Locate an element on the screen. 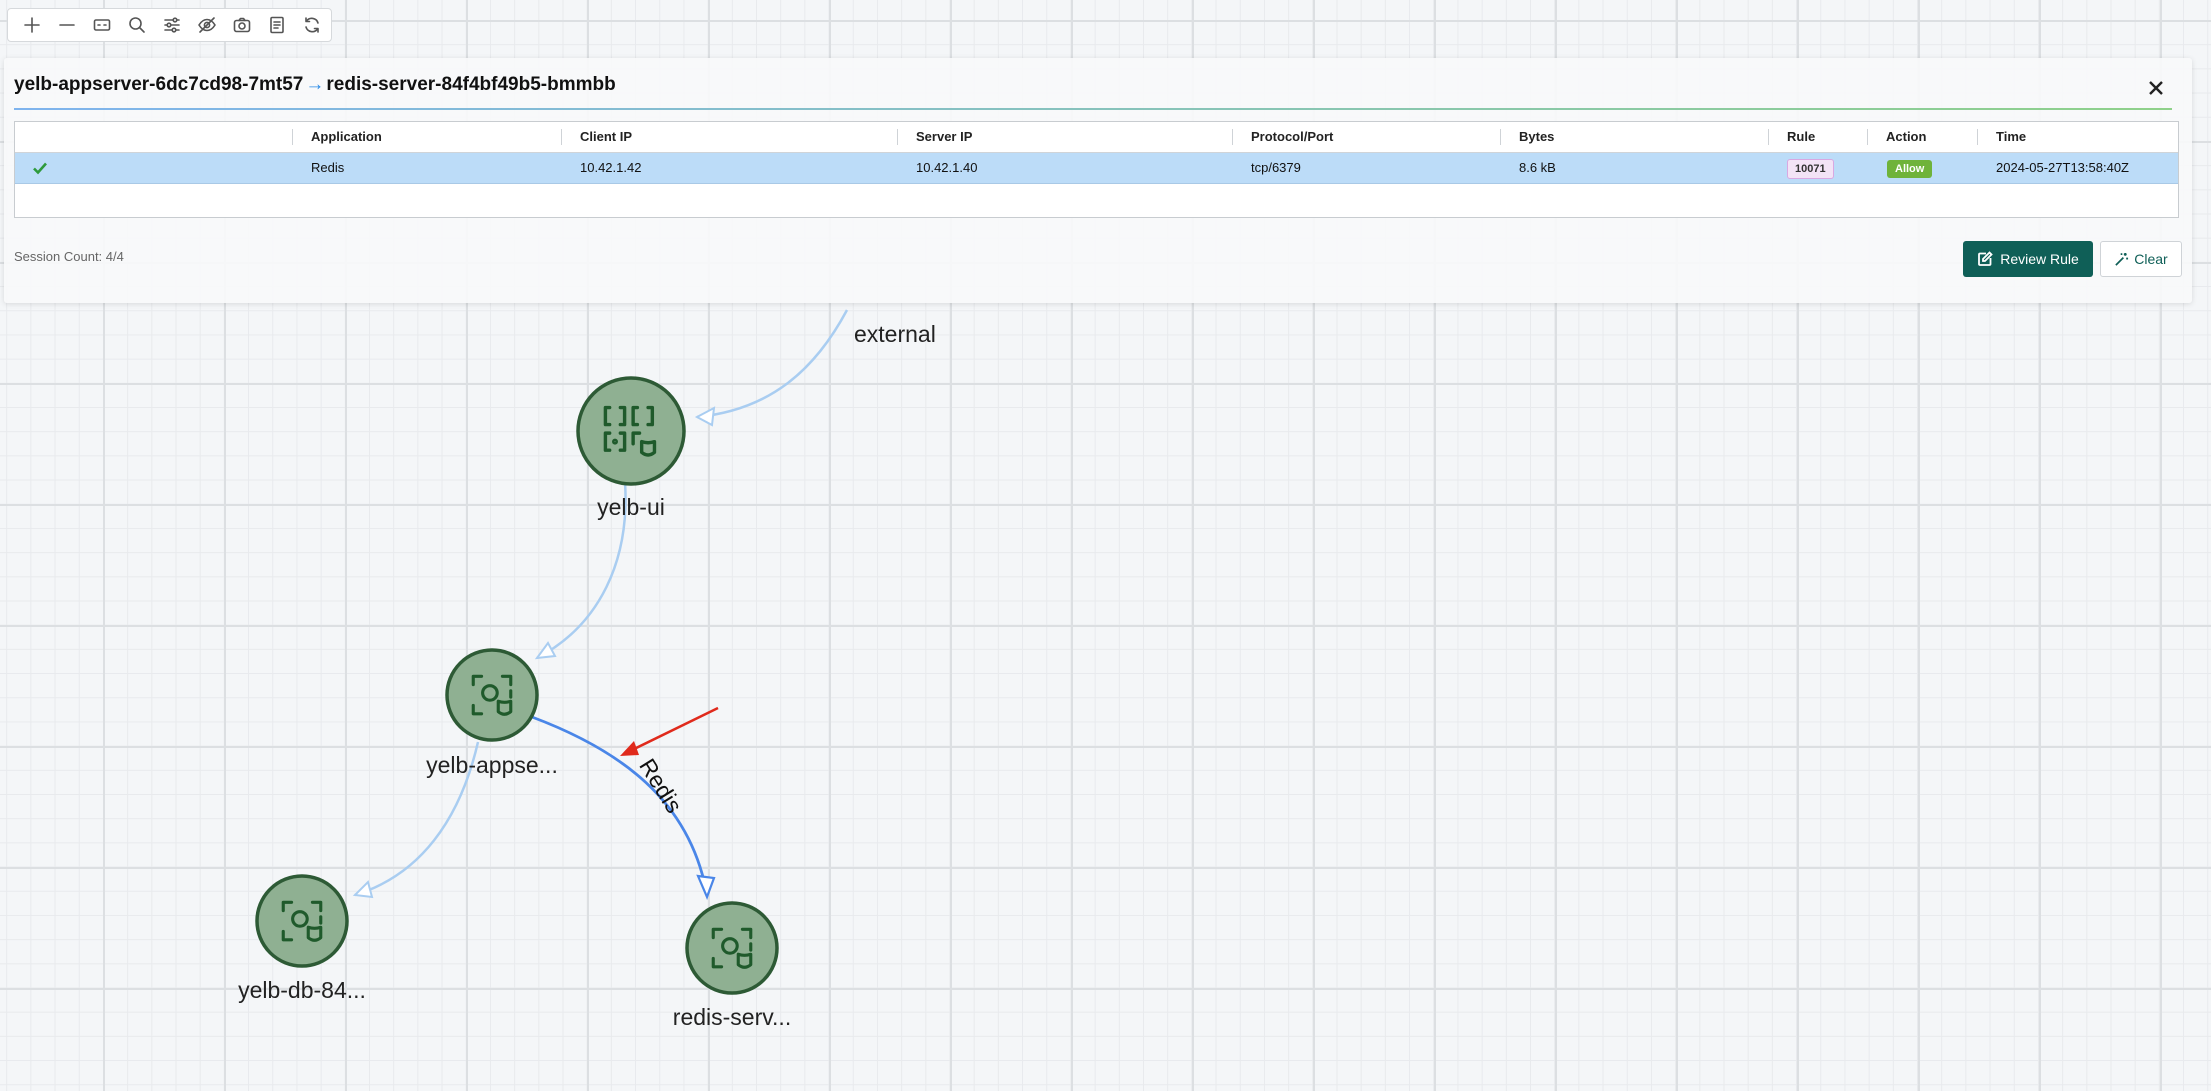  hide-button is located at coordinates (206, 25).